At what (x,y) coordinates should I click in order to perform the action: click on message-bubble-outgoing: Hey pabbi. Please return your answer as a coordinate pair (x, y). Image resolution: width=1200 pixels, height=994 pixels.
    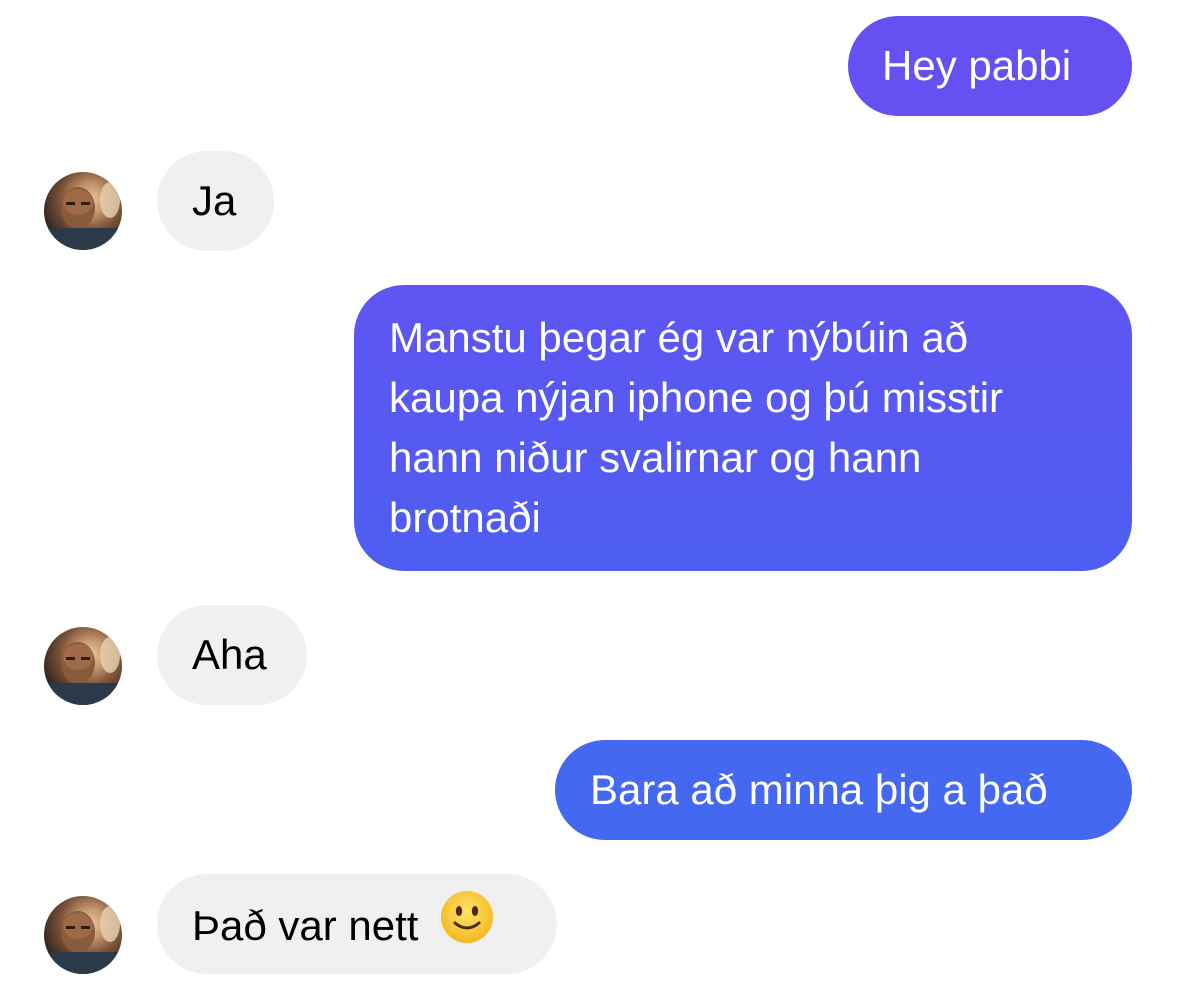
    Looking at the image, I should click on (990, 66).